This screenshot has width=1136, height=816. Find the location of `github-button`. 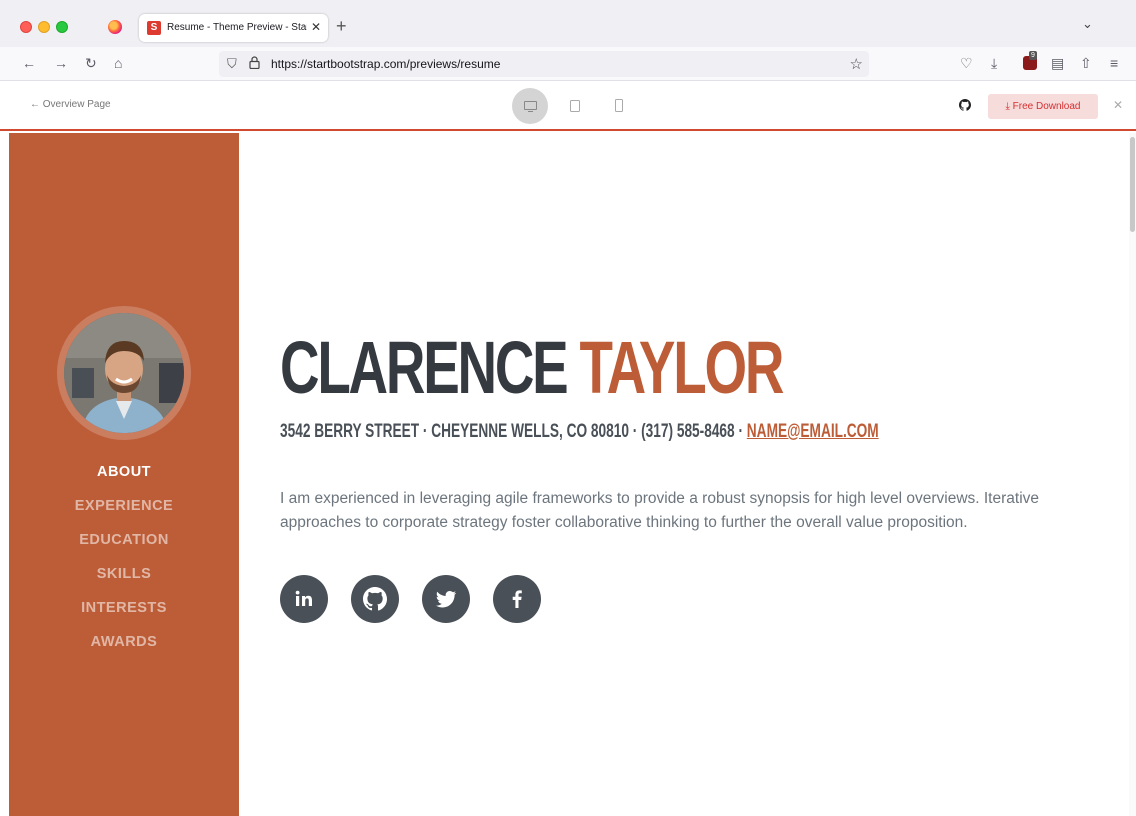

github-button is located at coordinates (375, 599).